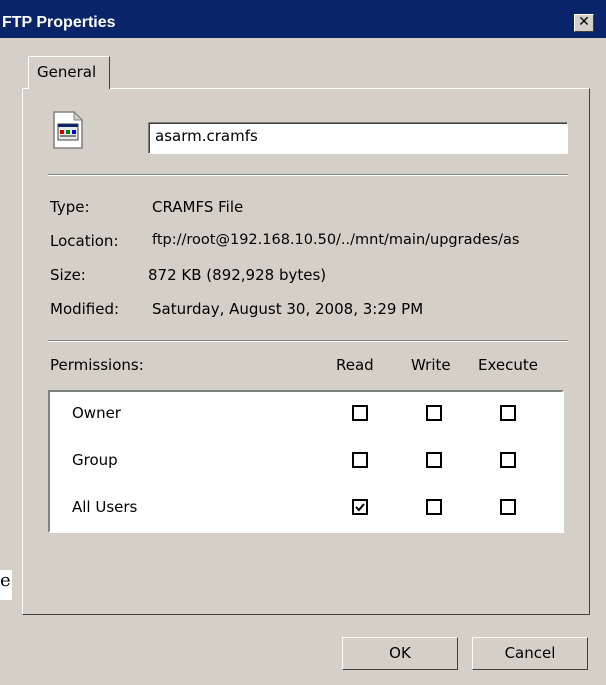  What do you see at coordinates (358, 138) in the screenshot?
I see `filename-input: asarm.cramfs` at bounding box center [358, 138].